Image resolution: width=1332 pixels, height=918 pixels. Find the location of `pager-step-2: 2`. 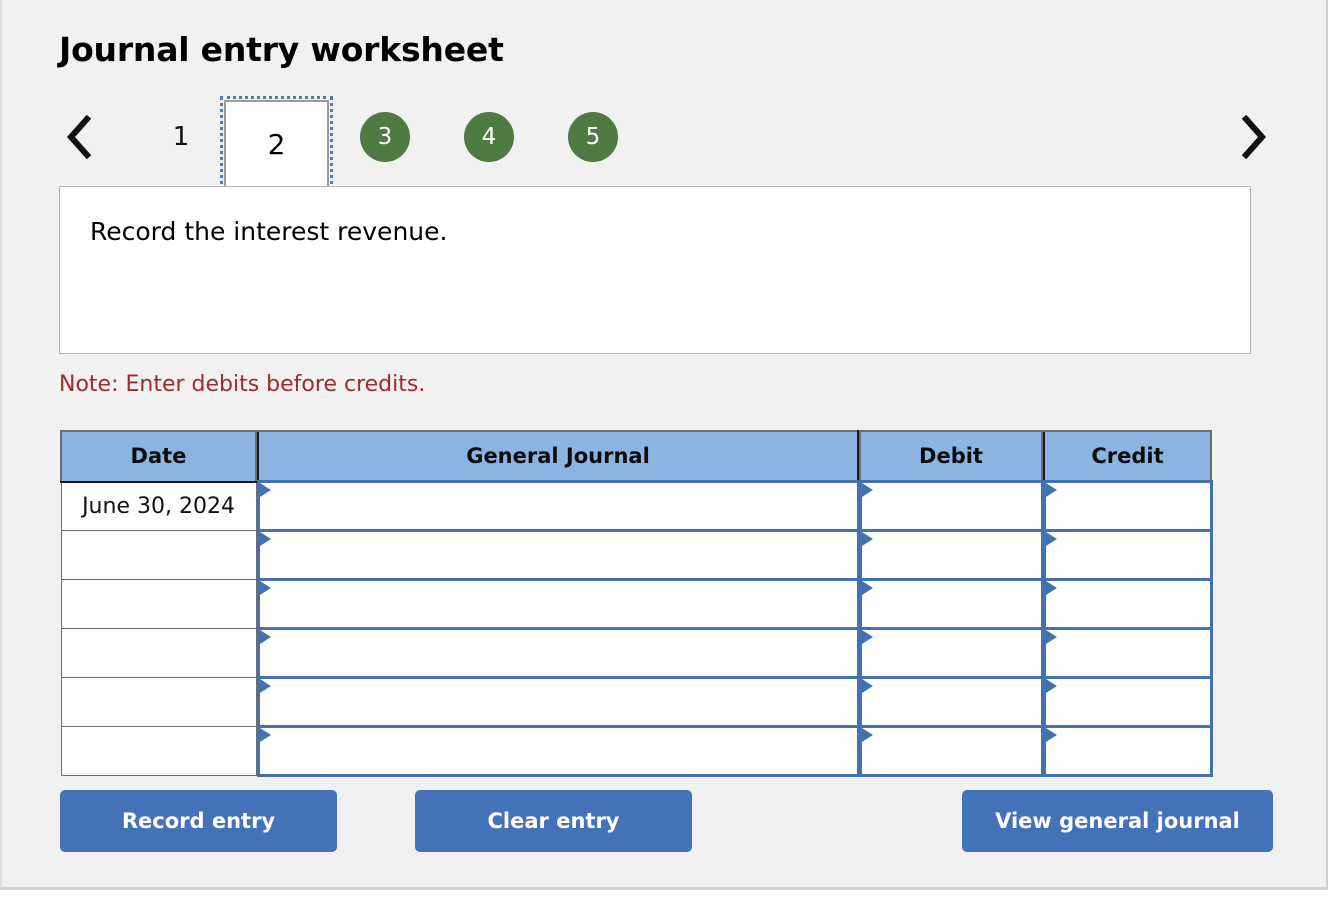

pager-step-2: 2 is located at coordinates (276, 144).